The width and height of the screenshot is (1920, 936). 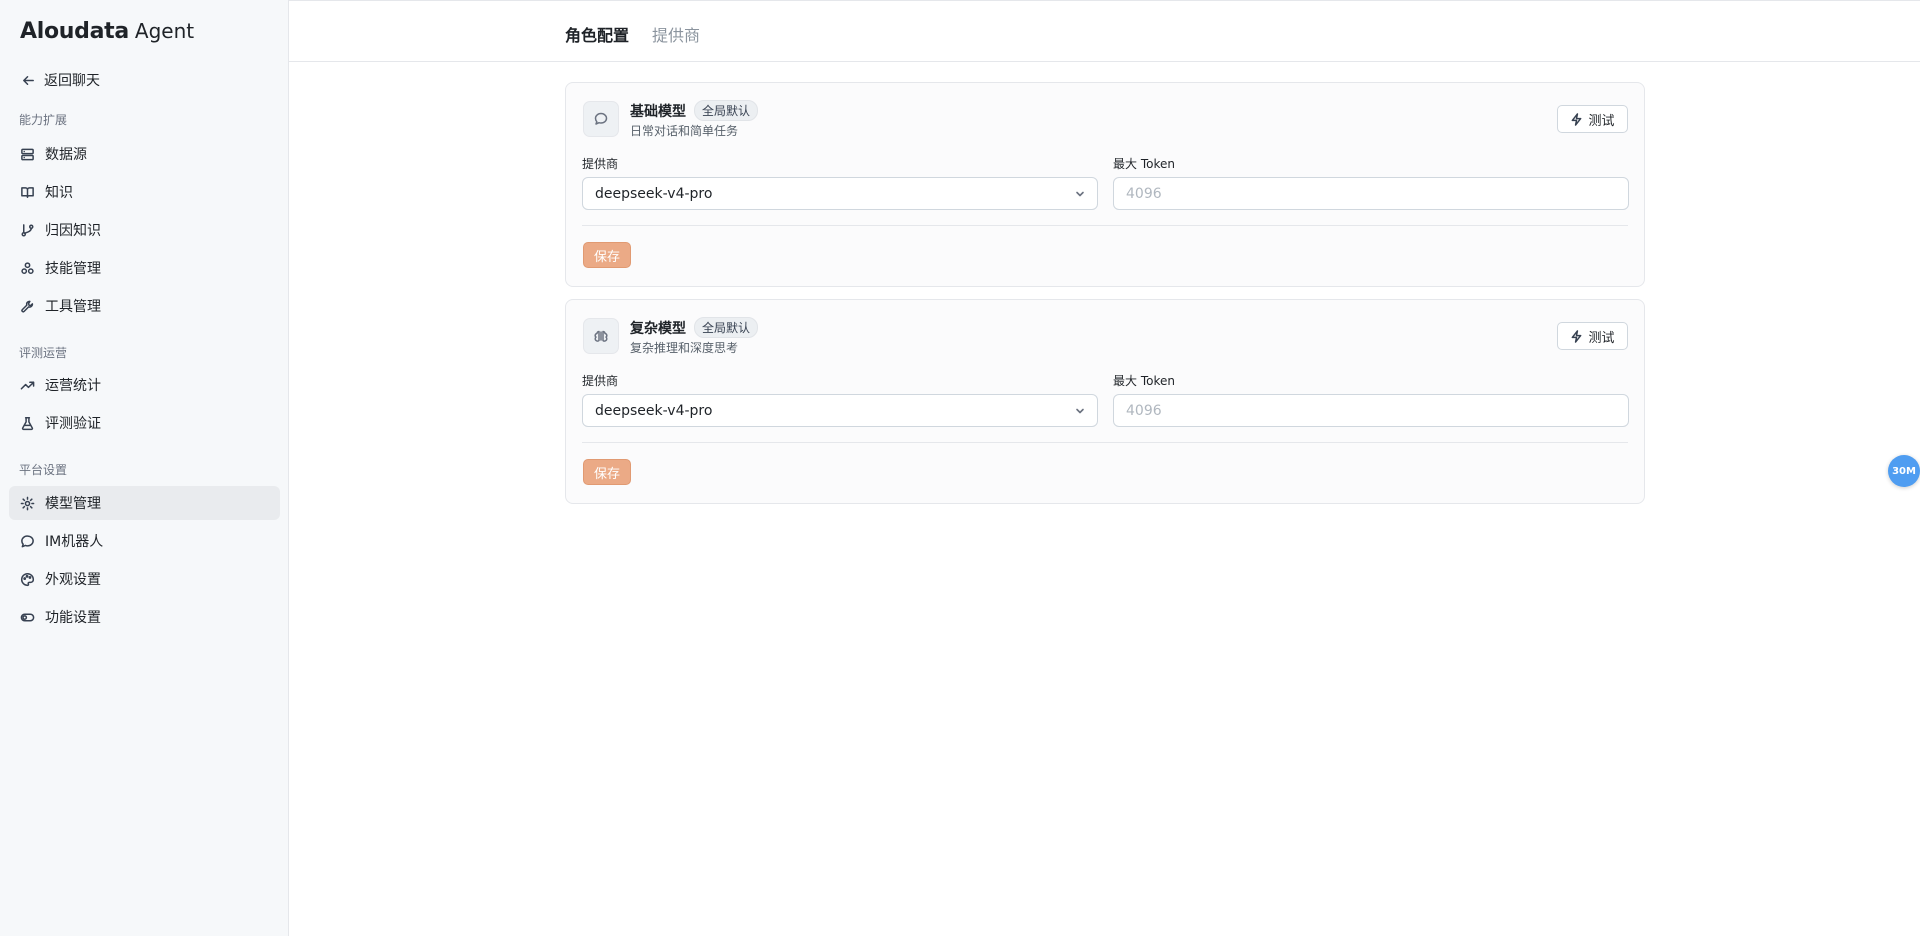 What do you see at coordinates (144, 617) in the screenshot?
I see `sidebar-item-feature-settings: 功能设置` at bounding box center [144, 617].